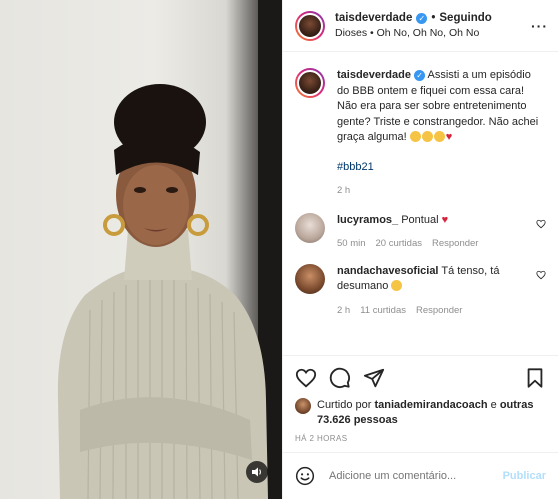 The width and height of the screenshot is (558, 499). Describe the element at coordinates (416, 476) in the screenshot. I see `add-comment-input` at that location.